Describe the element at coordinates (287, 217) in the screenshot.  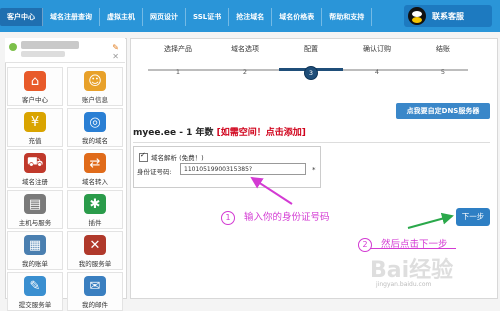
I see `annotation-text: 输入你的身份证号码` at that location.